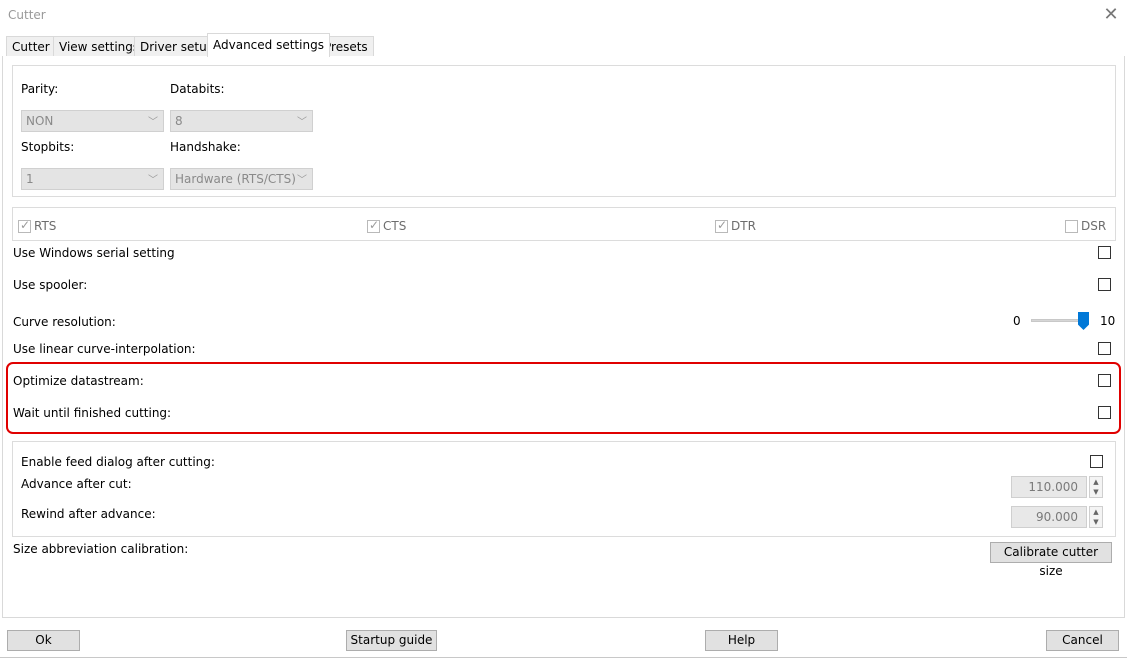 Image resolution: width=1127 pixels, height=661 pixels. What do you see at coordinates (92, 413) in the screenshot?
I see `wait-finished-label: Wait until finished cutting:` at bounding box center [92, 413].